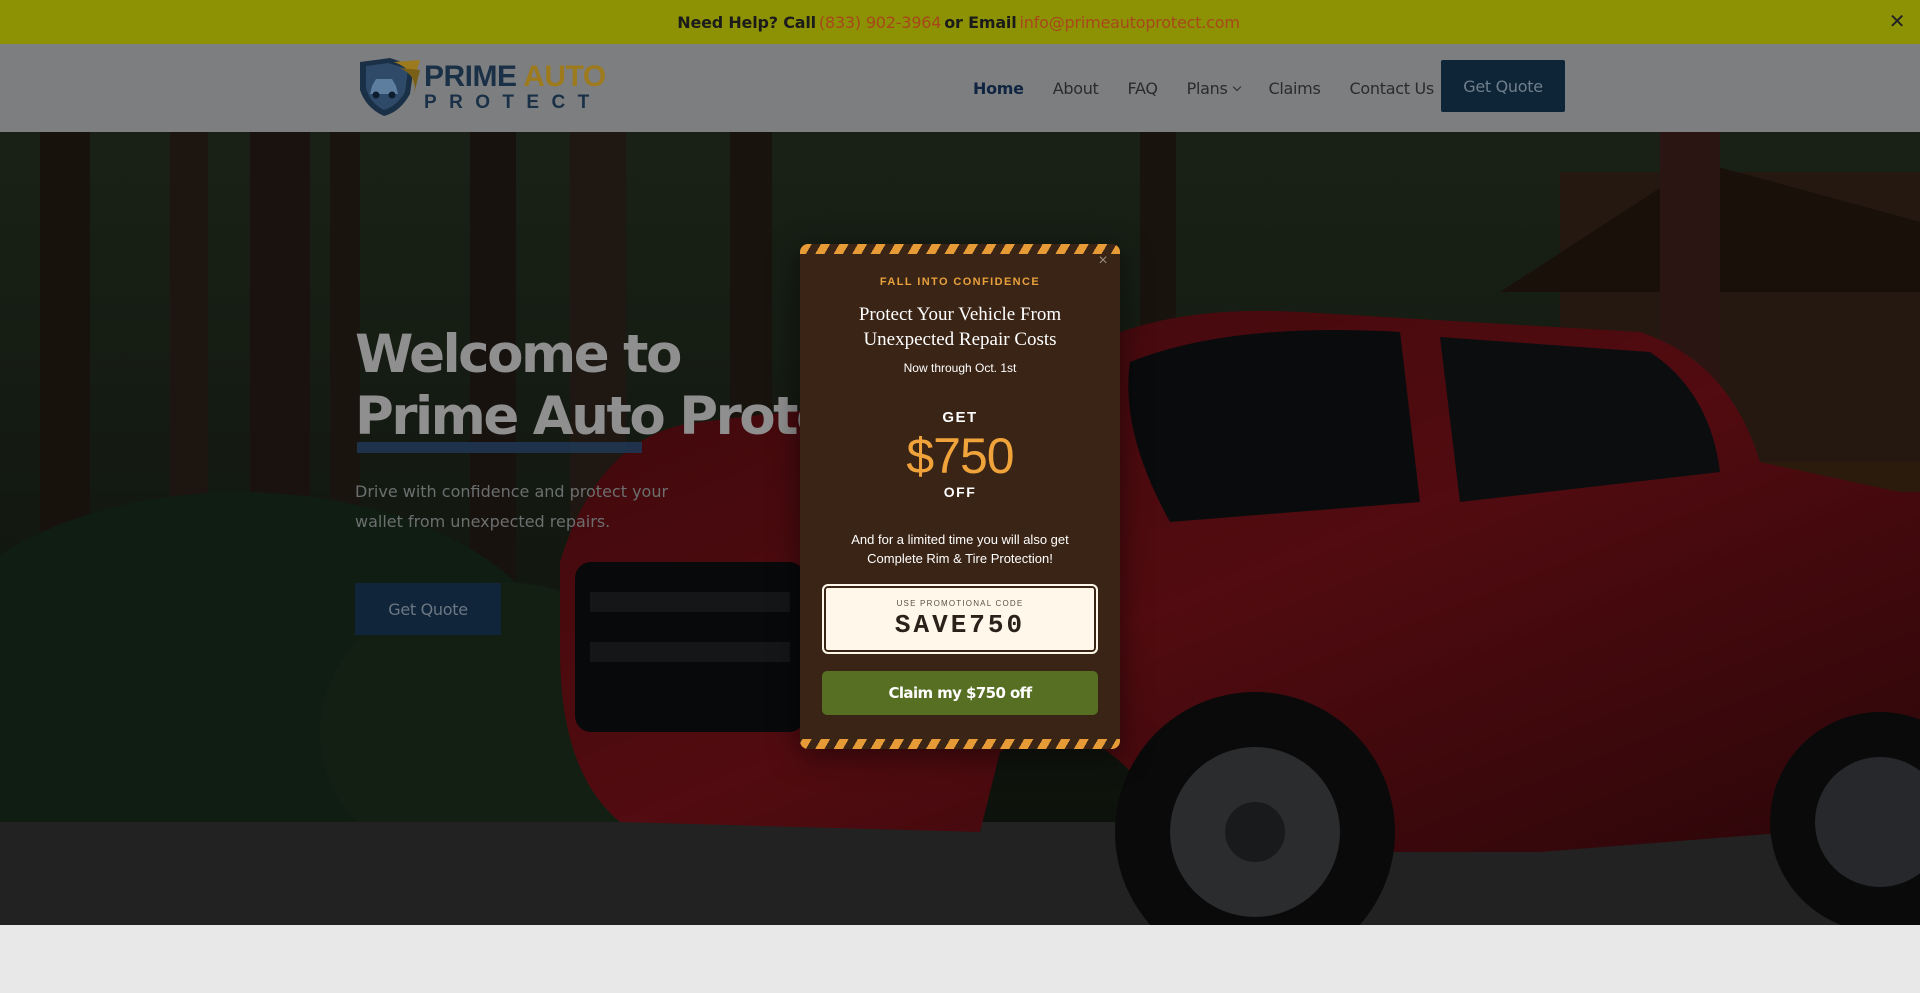  I want to click on popup-get-label: GET, so click(960, 417).